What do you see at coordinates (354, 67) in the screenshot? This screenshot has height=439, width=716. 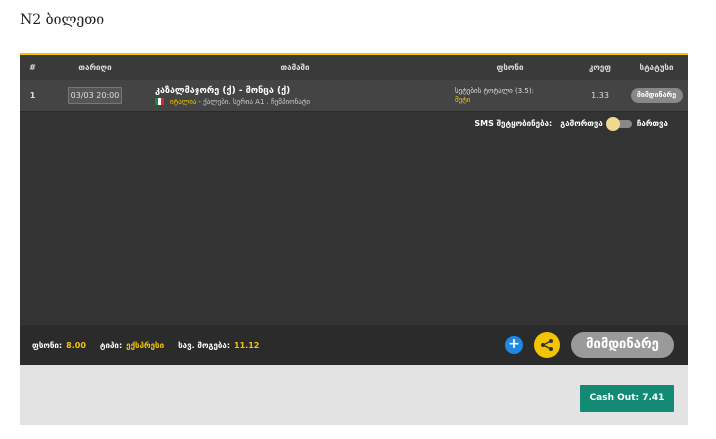 I see `table-header: # თარიღი თამაში ფსონი კოეფ სტატუსი` at bounding box center [354, 67].